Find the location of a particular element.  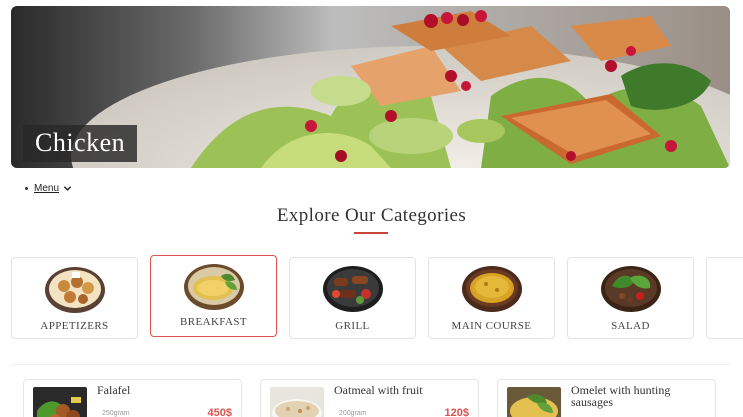

grill-plate-icon is located at coordinates (353, 289).